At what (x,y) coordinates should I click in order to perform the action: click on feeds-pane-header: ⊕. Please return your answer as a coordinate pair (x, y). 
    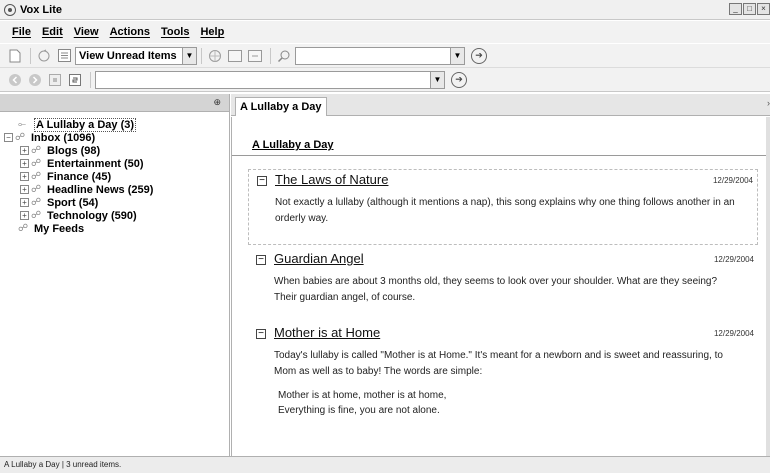
    Looking at the image, I should click on (114, 103).